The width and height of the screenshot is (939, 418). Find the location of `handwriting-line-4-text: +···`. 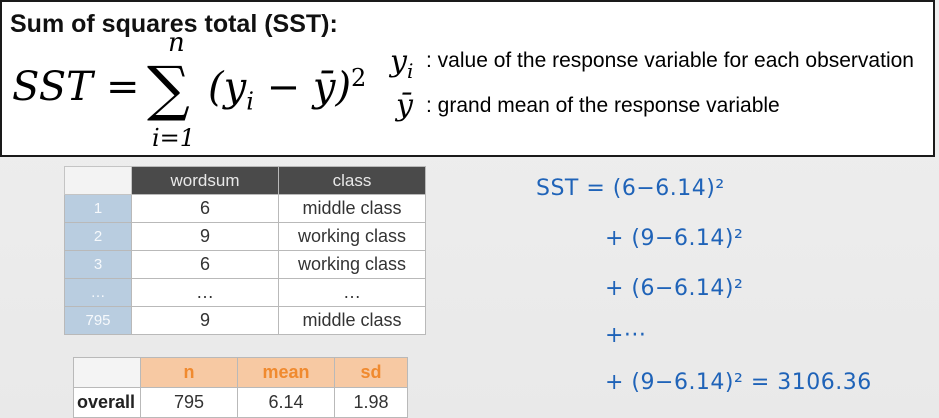

handwriting-line-4-text: +··· is located at coordinates (626, 335).